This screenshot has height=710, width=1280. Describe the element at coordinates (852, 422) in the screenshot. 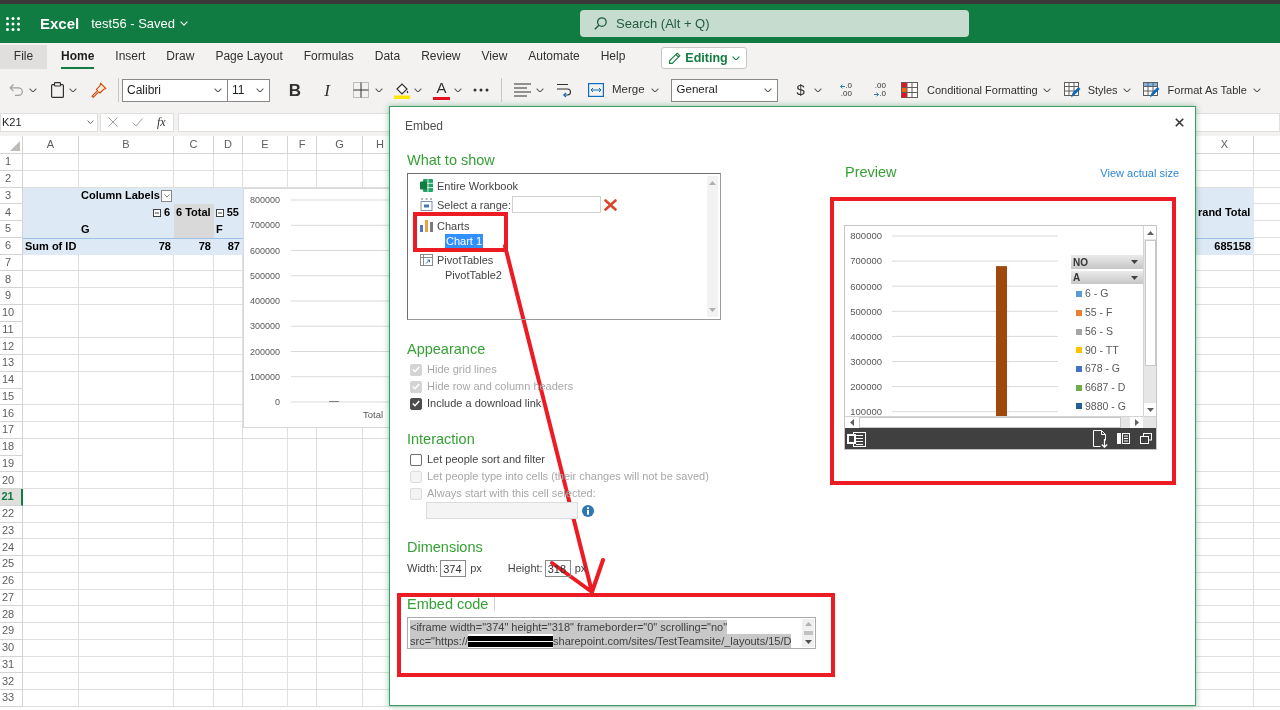

I see `scroll-left-arrow-icon` at that location.